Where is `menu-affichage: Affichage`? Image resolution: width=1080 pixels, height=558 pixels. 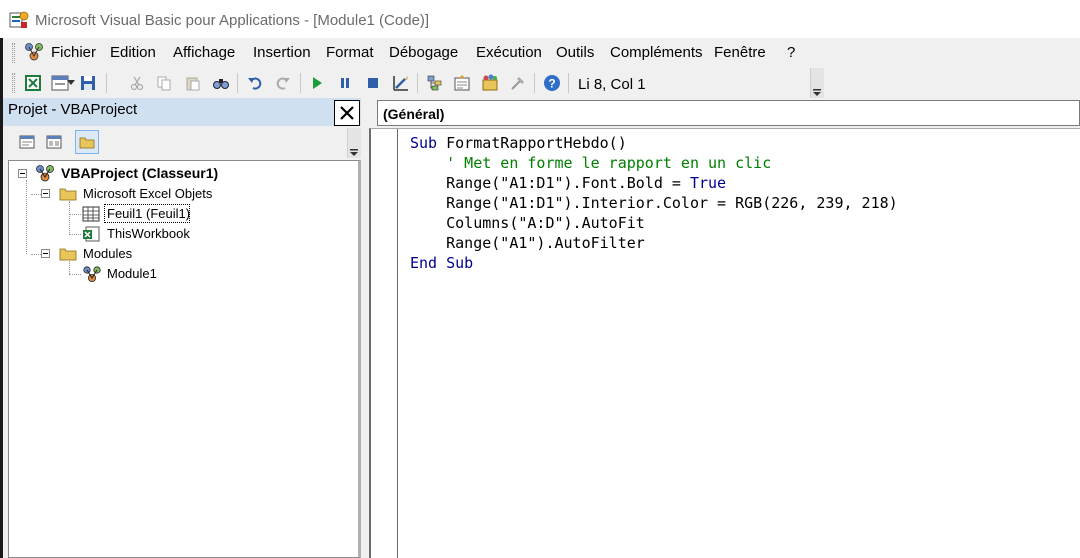 menu-affichage: Affichage is located at coordinates (204, 52).